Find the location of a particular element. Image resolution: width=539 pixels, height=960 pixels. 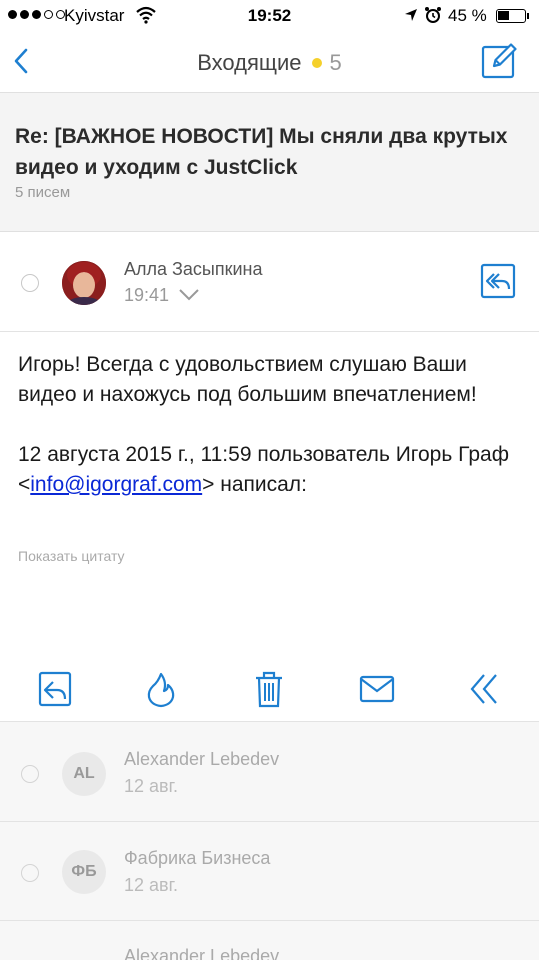

thread-message-count: 5 писем is located at coordinates (43, 192).